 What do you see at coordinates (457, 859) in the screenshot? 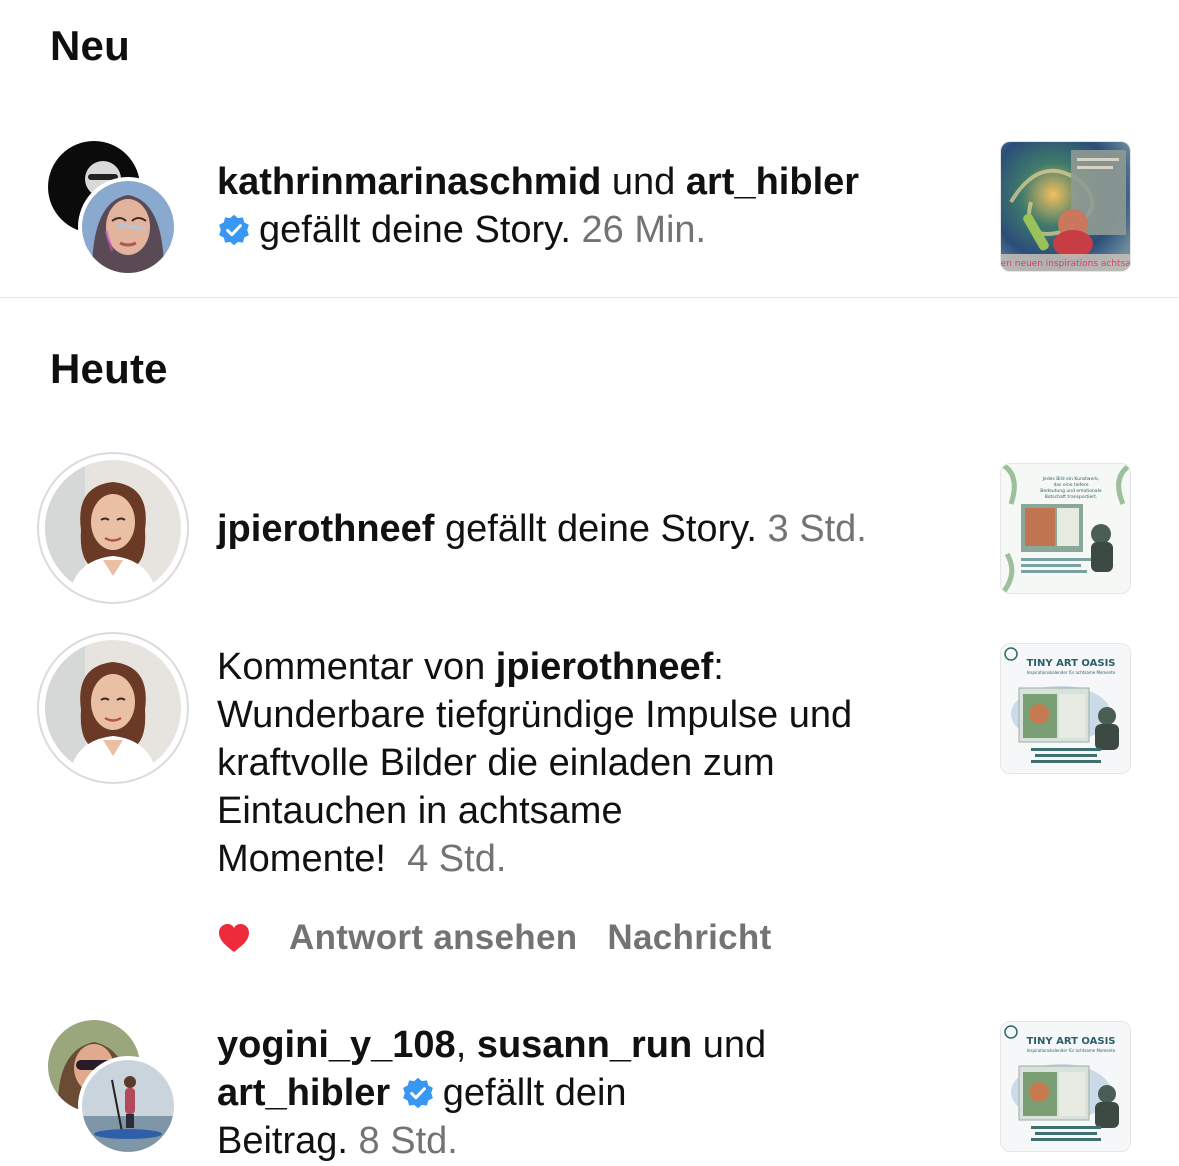
I see `timestamp: 4 Std.` at bounding box center [457, 859].